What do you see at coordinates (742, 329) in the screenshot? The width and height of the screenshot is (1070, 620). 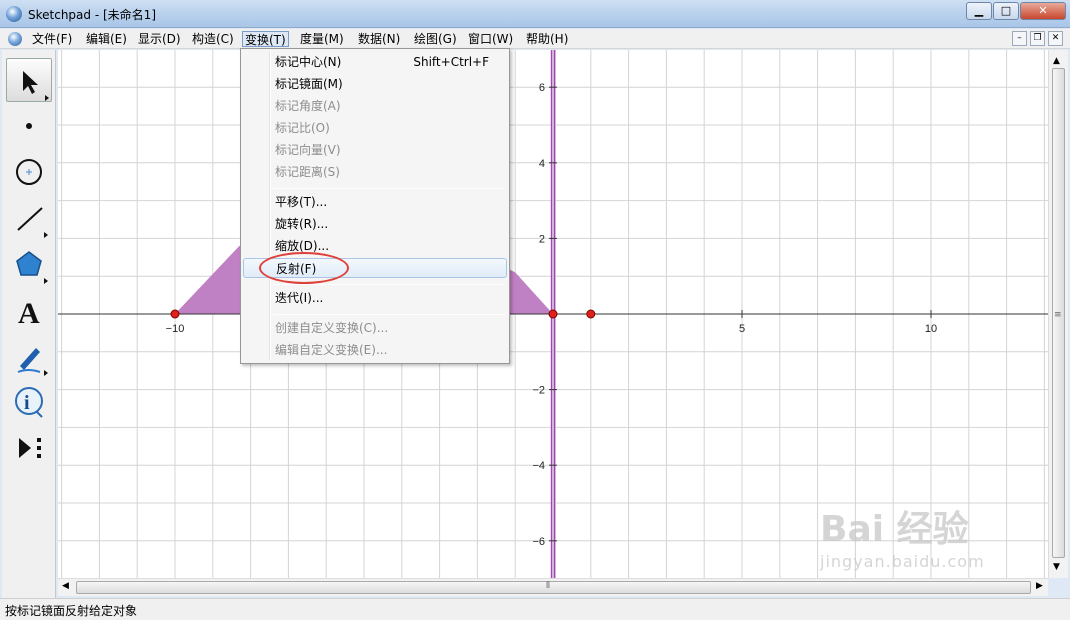 I see `x-tick-label: 5` at bounding box center [742, 329].